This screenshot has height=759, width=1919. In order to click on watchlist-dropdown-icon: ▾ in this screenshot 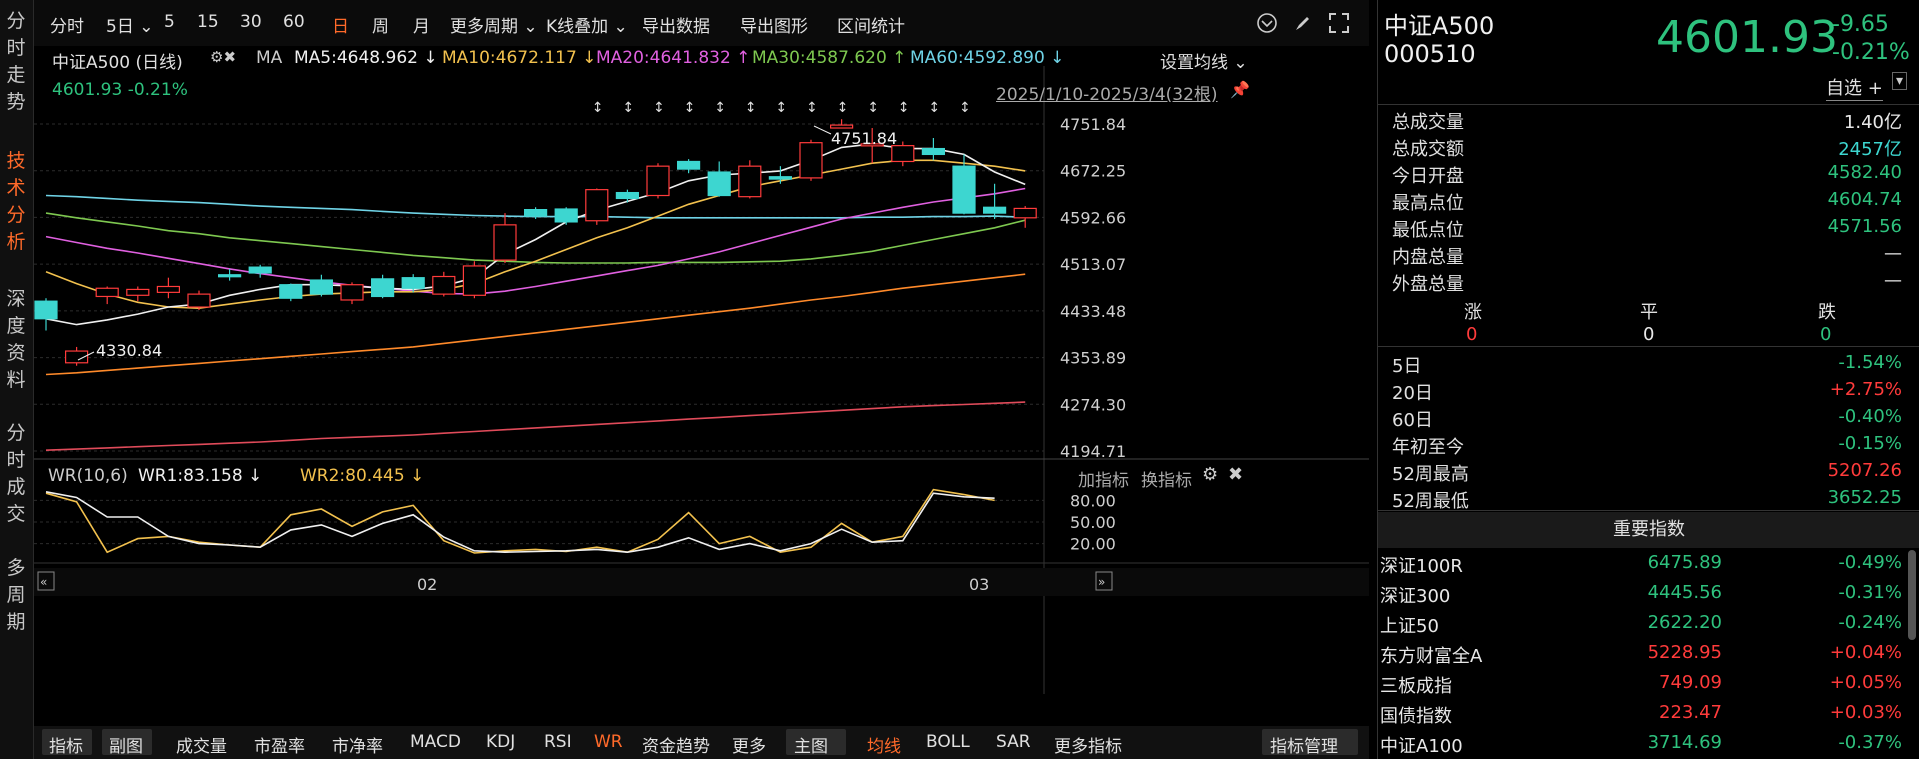, I will do `click(1900, 81)`.